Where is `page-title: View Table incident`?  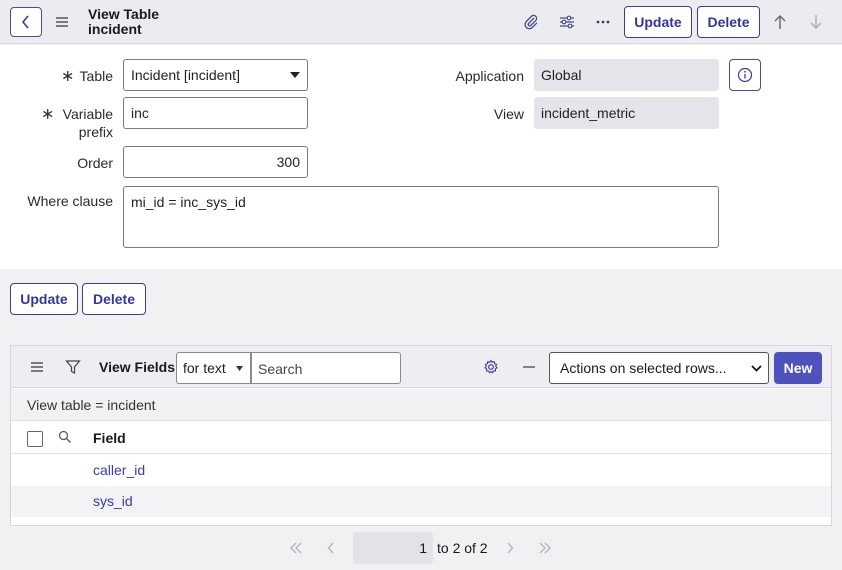 page-title: View Table incident is located at coordinates (123, 22).